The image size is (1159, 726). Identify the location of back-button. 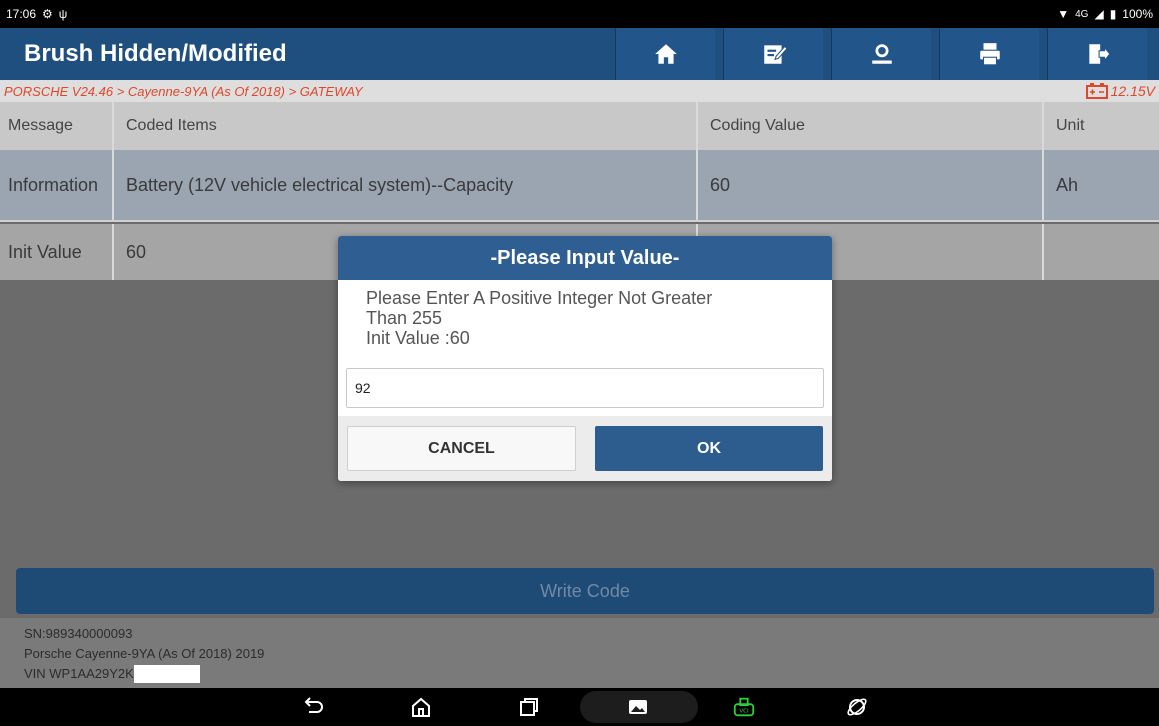
(314, 707).